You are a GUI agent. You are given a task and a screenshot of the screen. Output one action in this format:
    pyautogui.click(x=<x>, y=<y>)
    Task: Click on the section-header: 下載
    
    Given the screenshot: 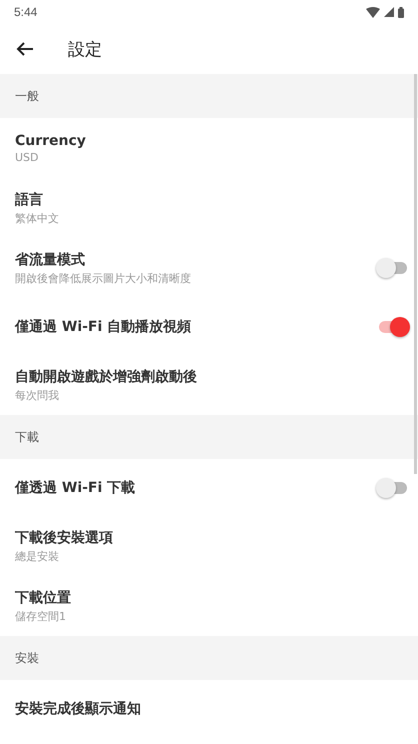 What is the action you would take?
    pyautogui.click(x=209, y=437)
    